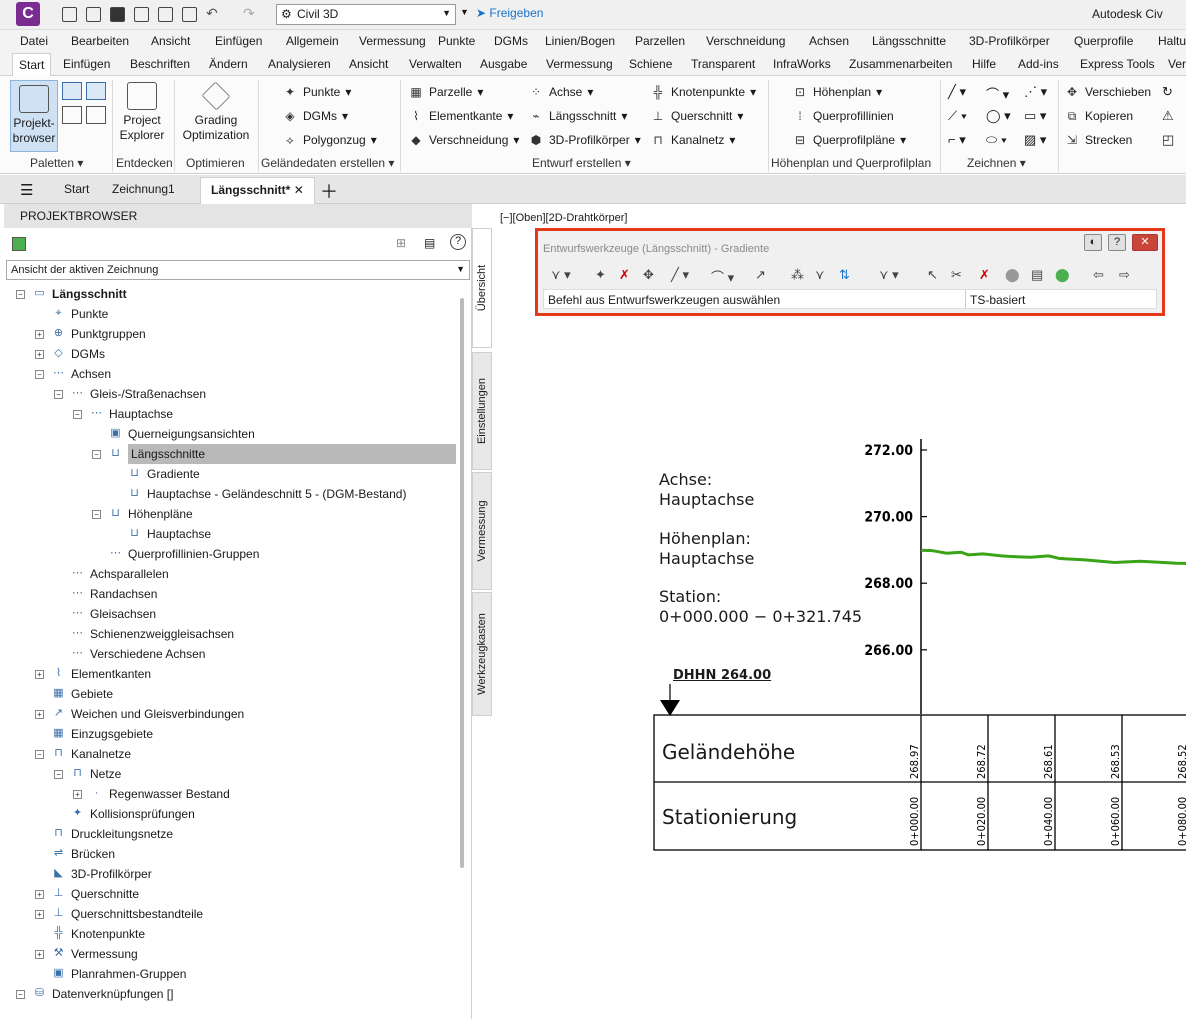  What do you see at coordinates (216, 112) in the screenshot?
I see `grading-optimization-button: Grading Optimization` at bounding box center [216, 112].